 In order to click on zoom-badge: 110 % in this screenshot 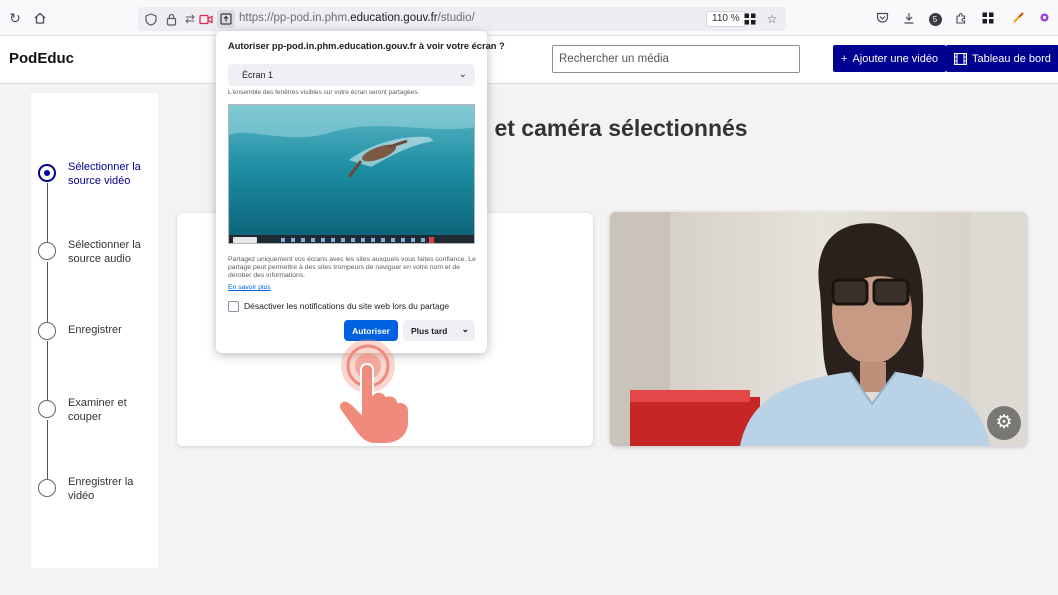, I will do `click(726, 19)`.